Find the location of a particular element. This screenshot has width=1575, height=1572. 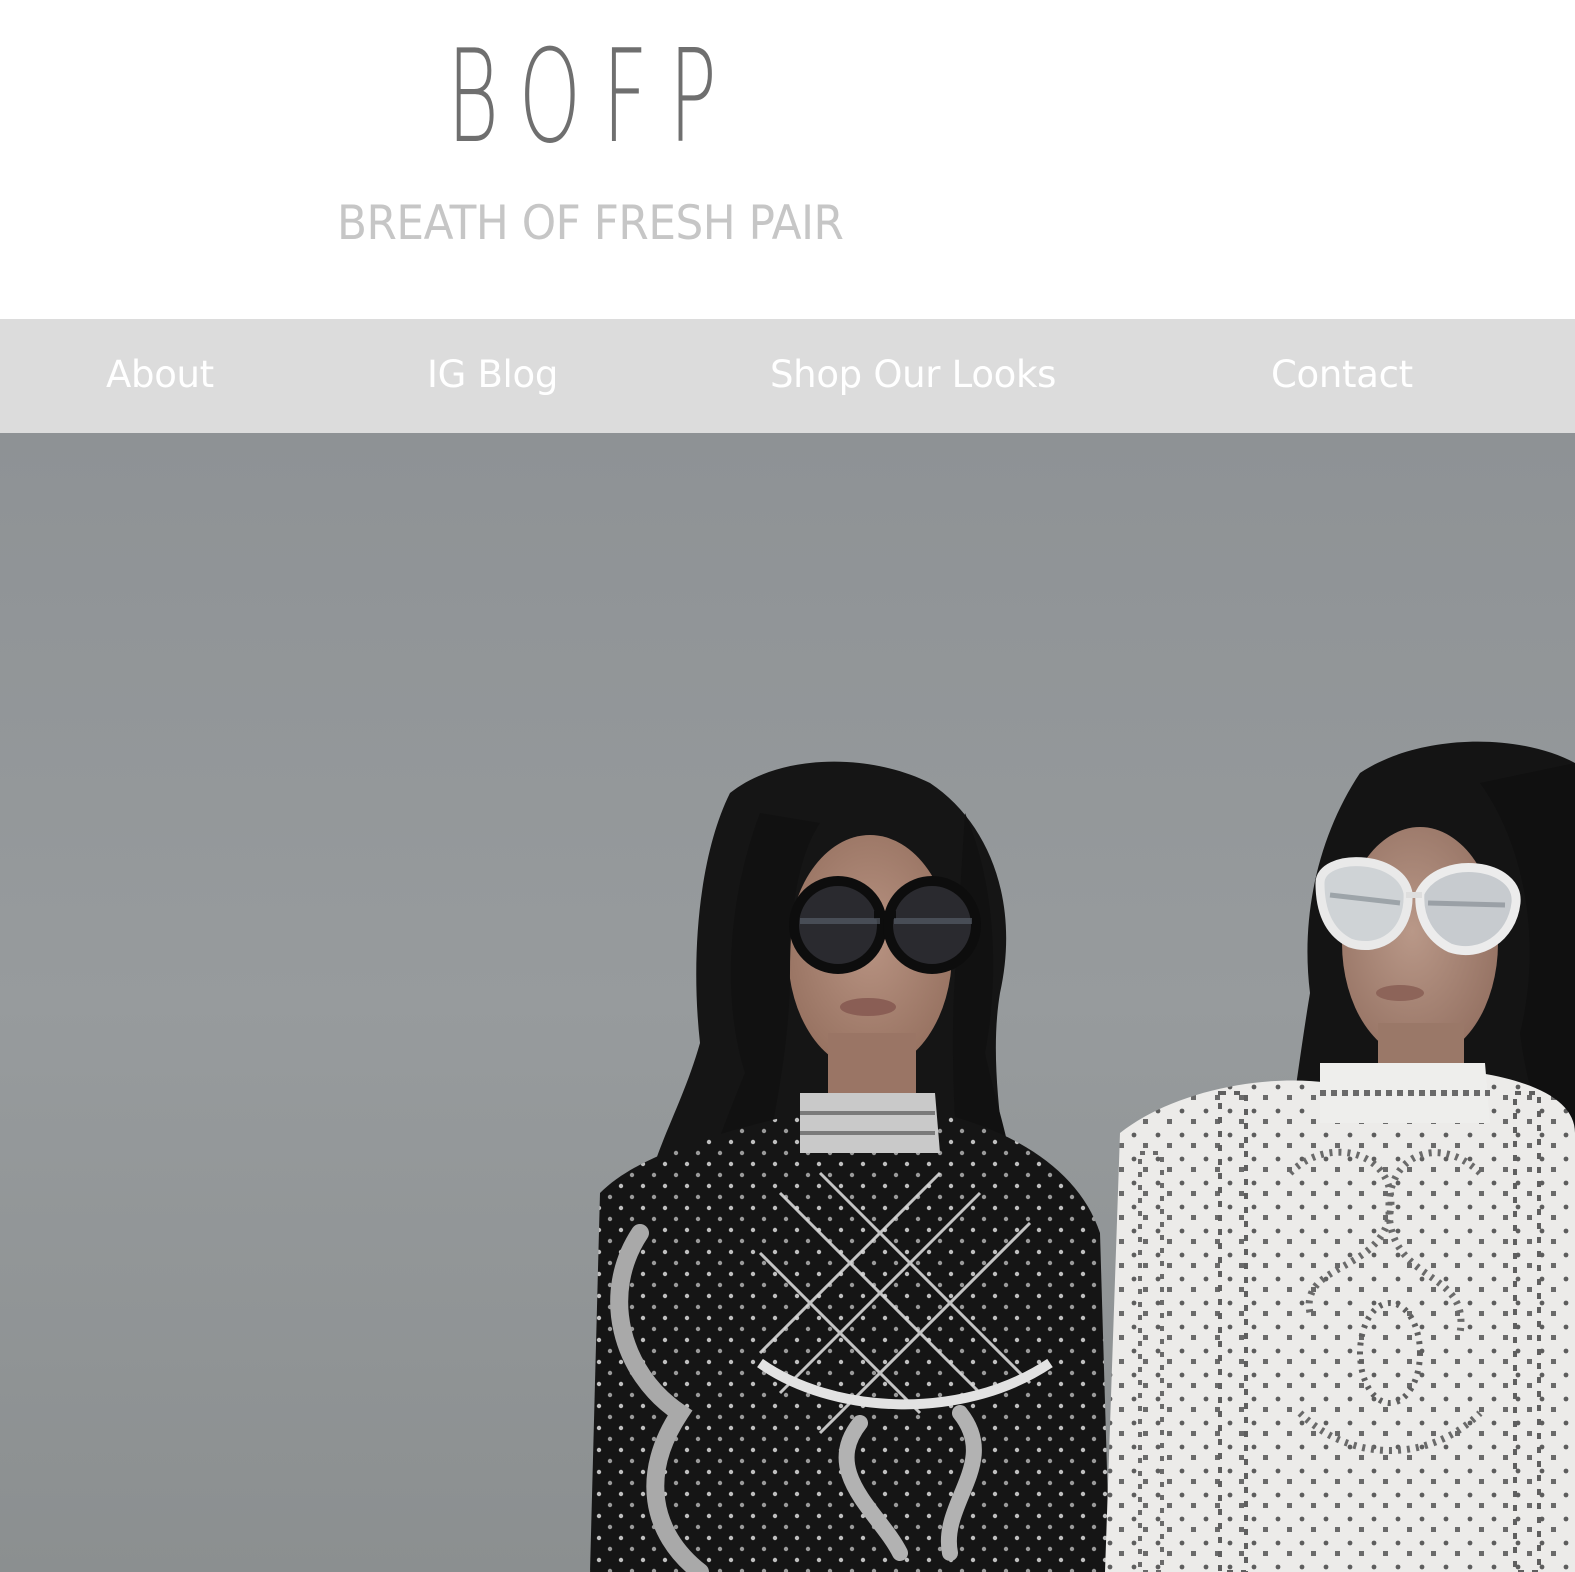

main-nav: About IG Blog Shop Our Looks Contact is located at coordinates (787, 376).